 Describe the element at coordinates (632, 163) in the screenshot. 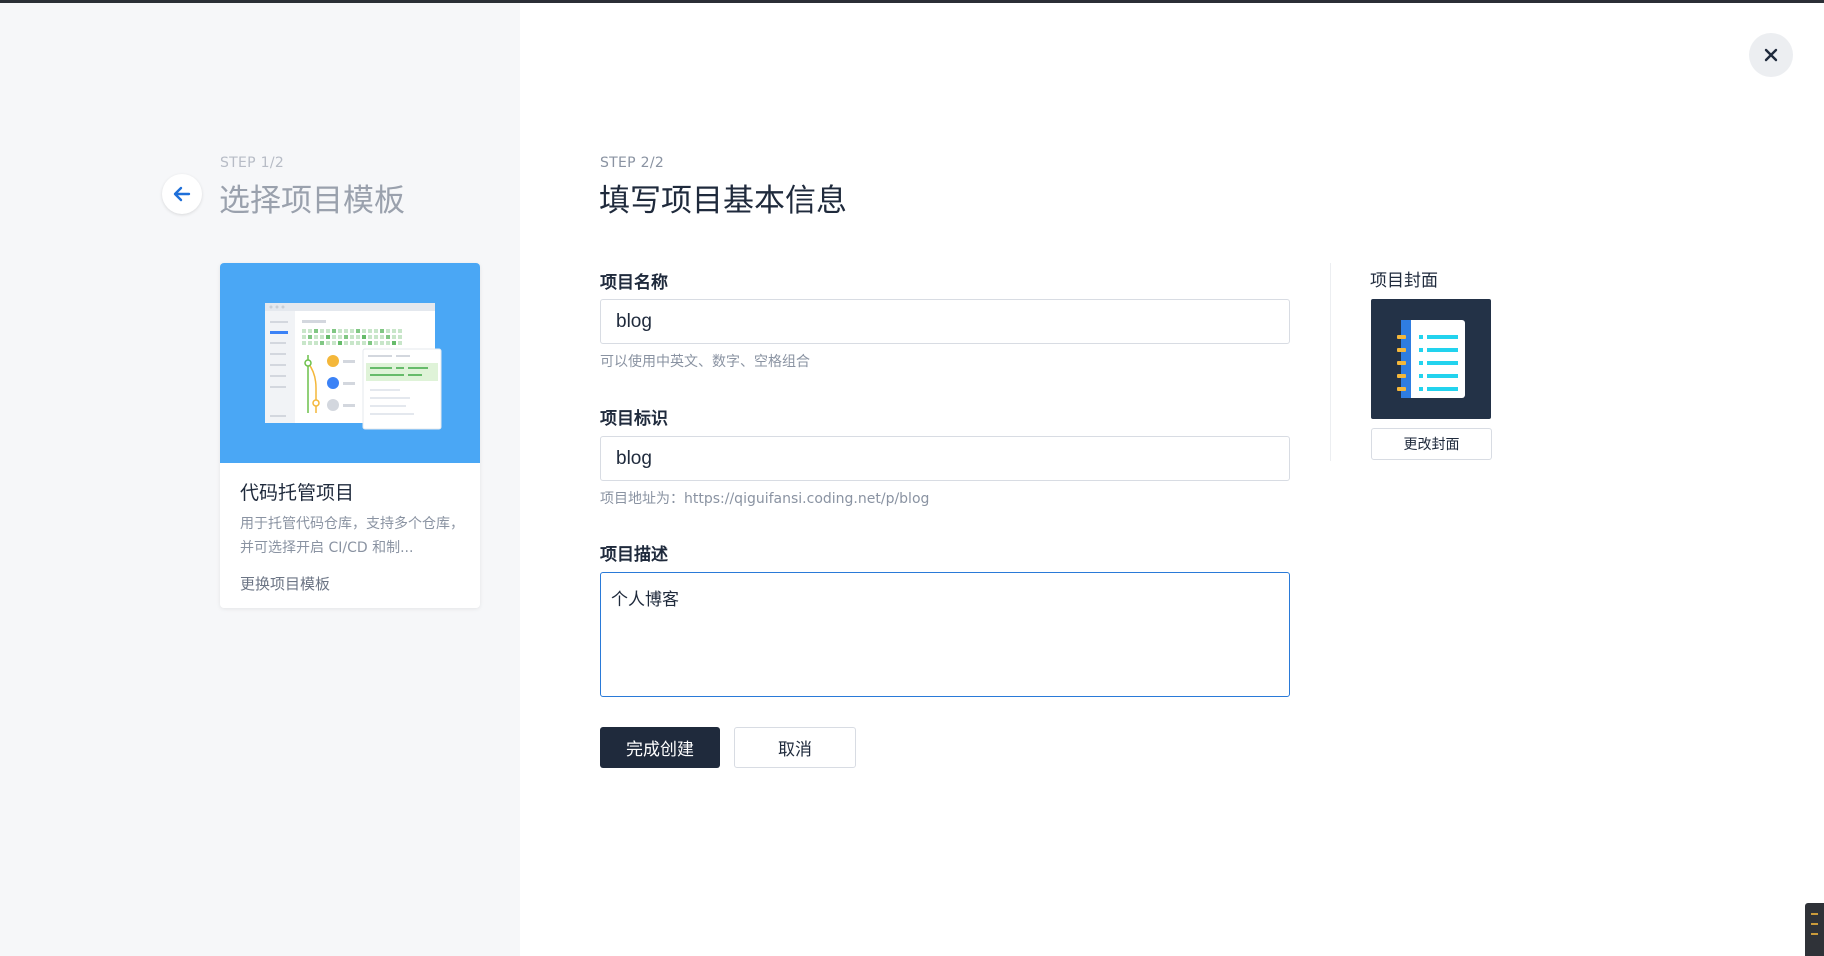

I see `step-indicator: STEP 2/2` at that location.